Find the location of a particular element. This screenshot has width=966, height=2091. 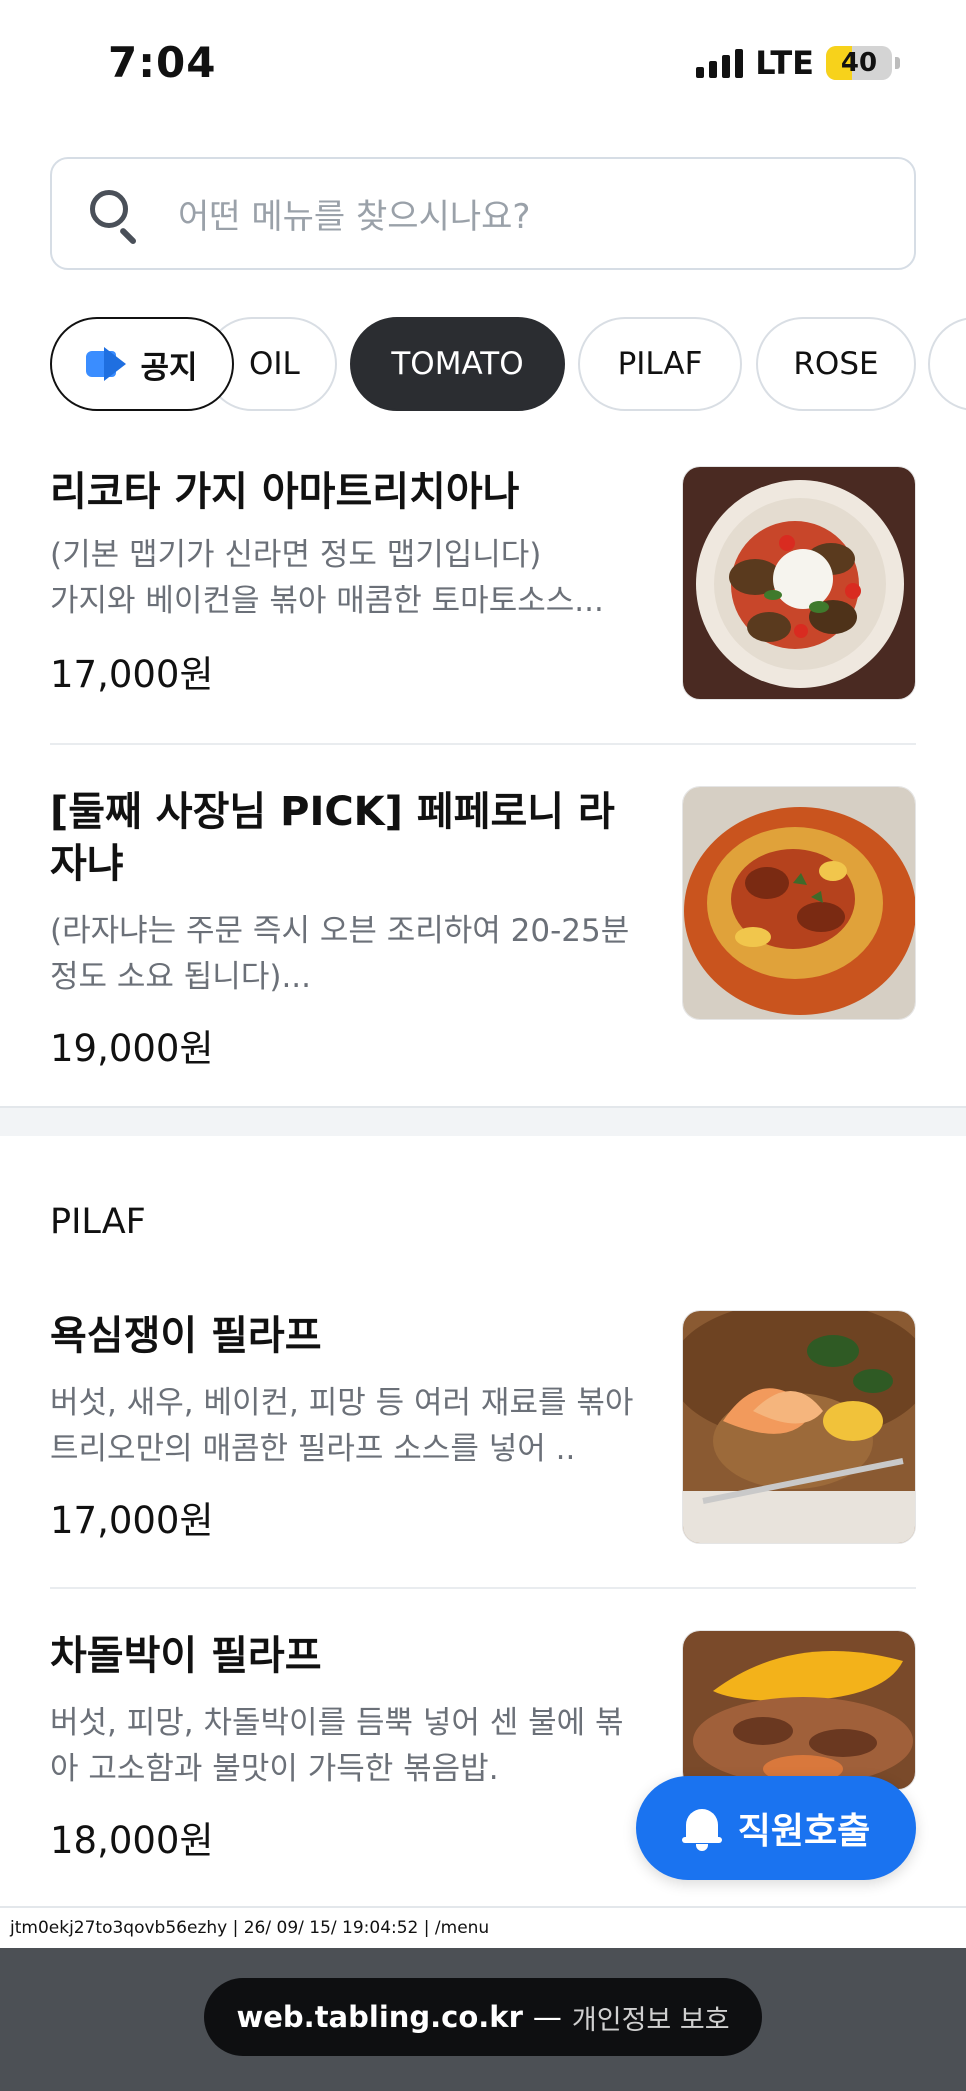

address-bar: web.tabling.co.kr — 개인정보 보호 is located at coordinates (483, 2017).